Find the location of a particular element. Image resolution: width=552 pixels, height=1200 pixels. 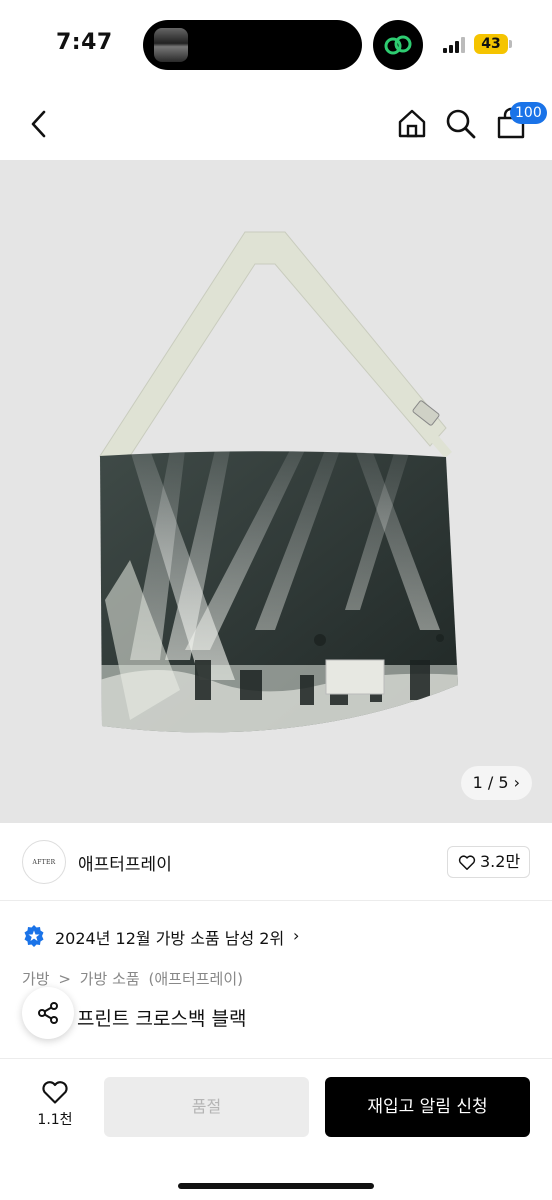

status-bar: 7:47 43 is located at coordinates (276, 45).